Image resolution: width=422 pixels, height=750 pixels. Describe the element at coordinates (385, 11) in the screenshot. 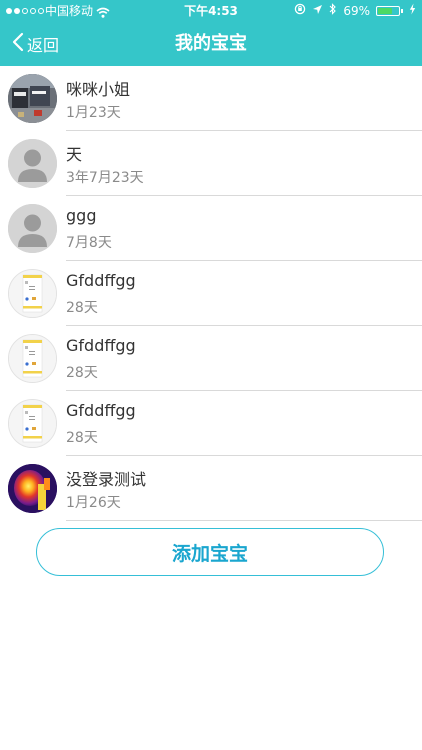

I see `battery-fill` at that location.